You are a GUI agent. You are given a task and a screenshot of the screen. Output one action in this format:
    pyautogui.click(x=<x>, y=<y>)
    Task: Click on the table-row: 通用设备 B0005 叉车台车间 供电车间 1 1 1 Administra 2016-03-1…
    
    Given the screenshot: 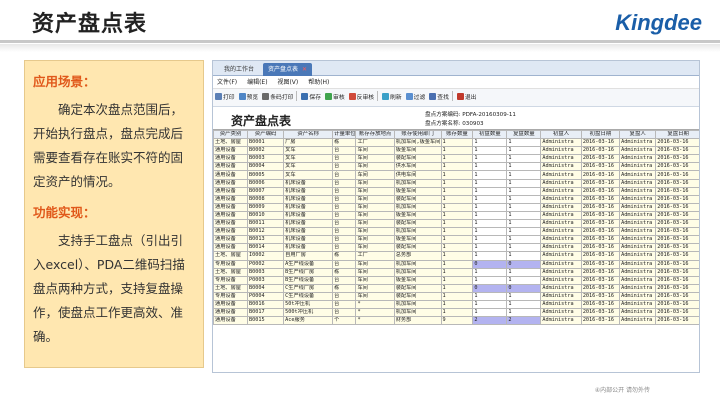 What is the action you would take?
    pyautogui.click(x=456, y=175)
    